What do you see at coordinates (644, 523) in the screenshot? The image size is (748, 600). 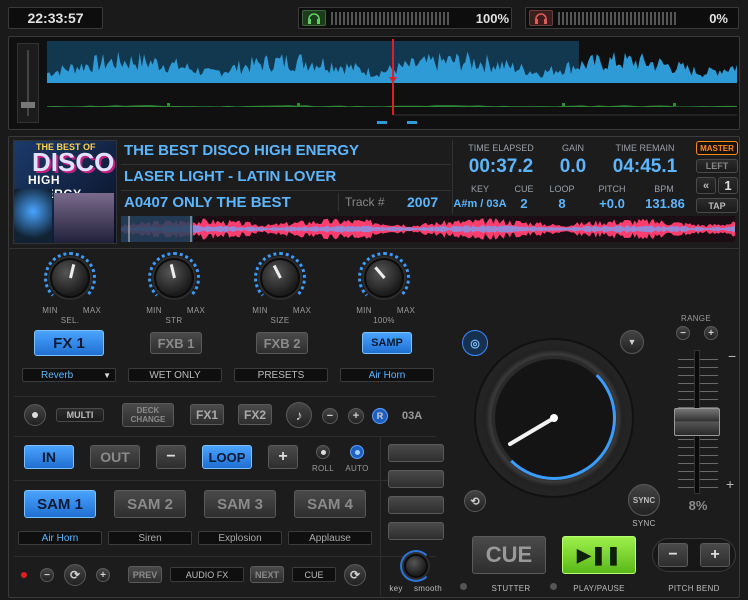 I see `sync-label: SYNC` at bounding box center [644, 523].